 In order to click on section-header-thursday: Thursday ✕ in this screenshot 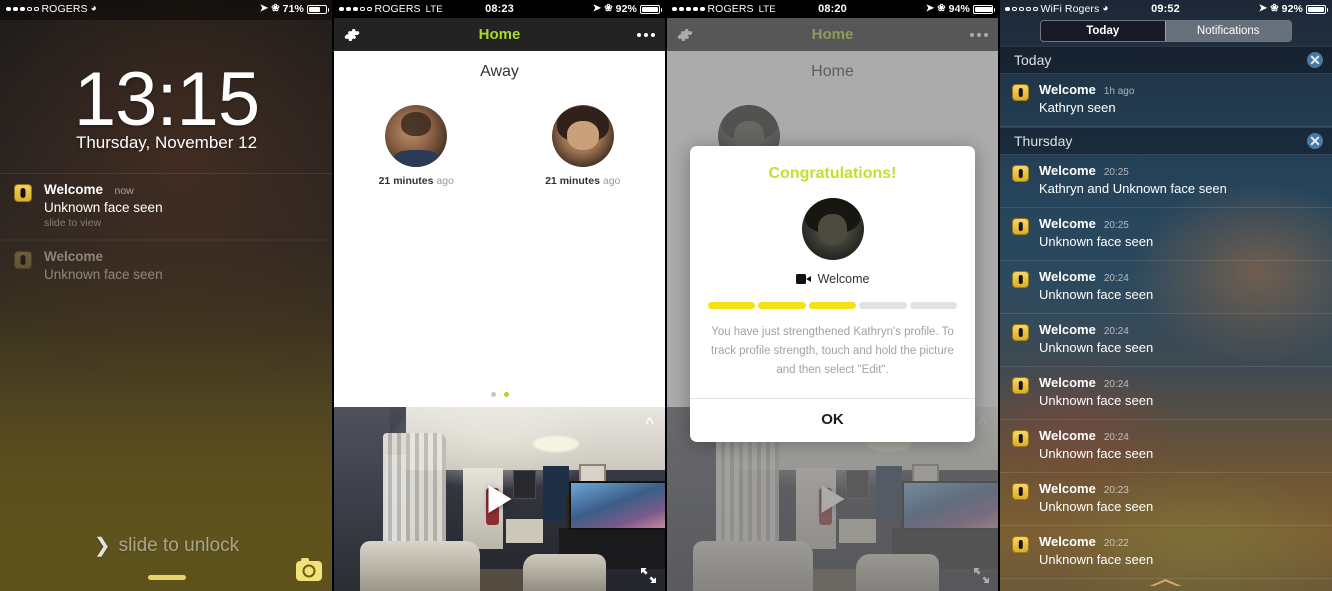, I will do `click(1165, 141)`.